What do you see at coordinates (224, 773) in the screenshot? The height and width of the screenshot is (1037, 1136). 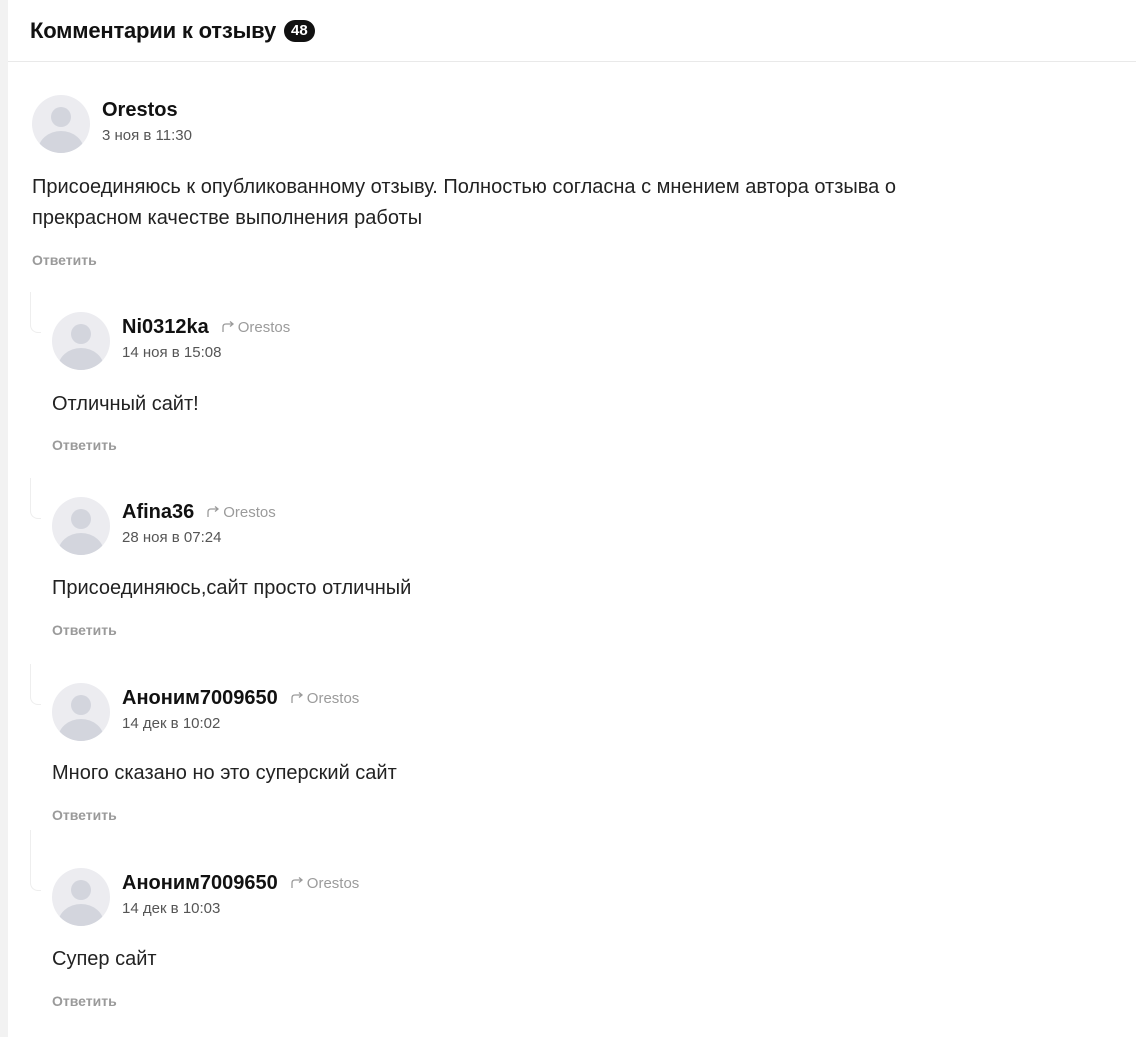 I see `comment-text: Много сказано но это суперский сайт` at bounding box center [224, 773].